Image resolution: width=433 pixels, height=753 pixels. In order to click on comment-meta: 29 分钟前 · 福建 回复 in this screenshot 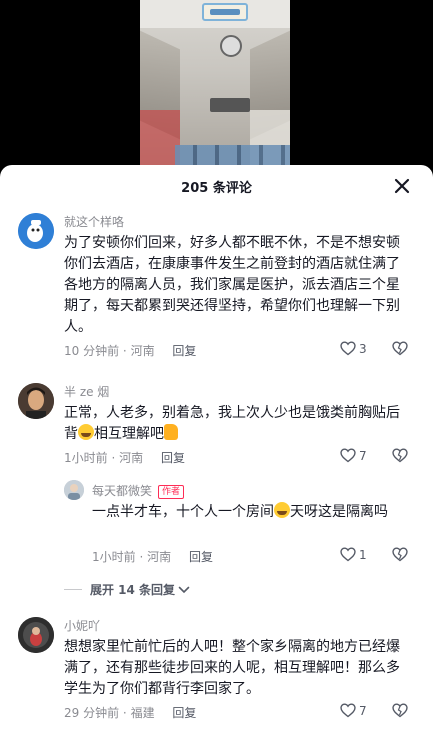, I will do `click(130, 712)`.